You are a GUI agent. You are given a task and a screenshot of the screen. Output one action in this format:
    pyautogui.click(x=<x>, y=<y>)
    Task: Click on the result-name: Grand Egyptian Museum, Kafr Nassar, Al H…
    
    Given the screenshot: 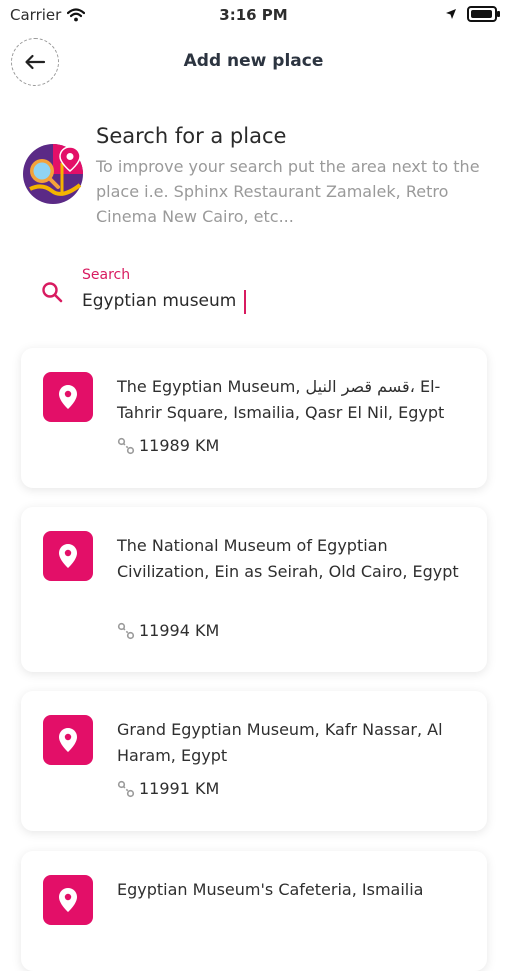 What is the action you would take?
    pyautogui.click(x=280, y=742)
    